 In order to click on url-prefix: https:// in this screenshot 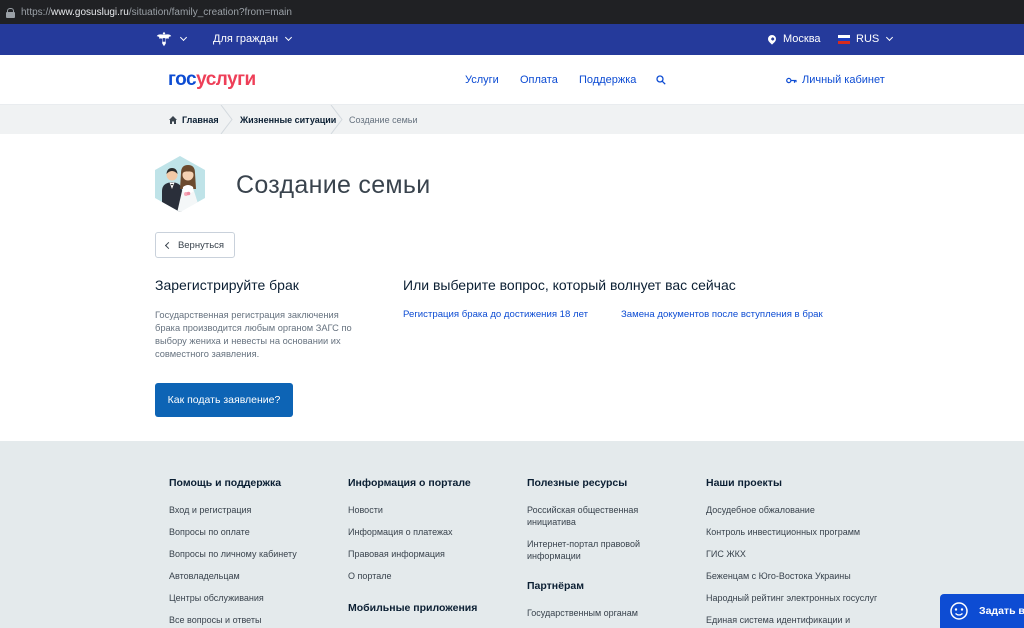, I will do `click(36, 12)`.